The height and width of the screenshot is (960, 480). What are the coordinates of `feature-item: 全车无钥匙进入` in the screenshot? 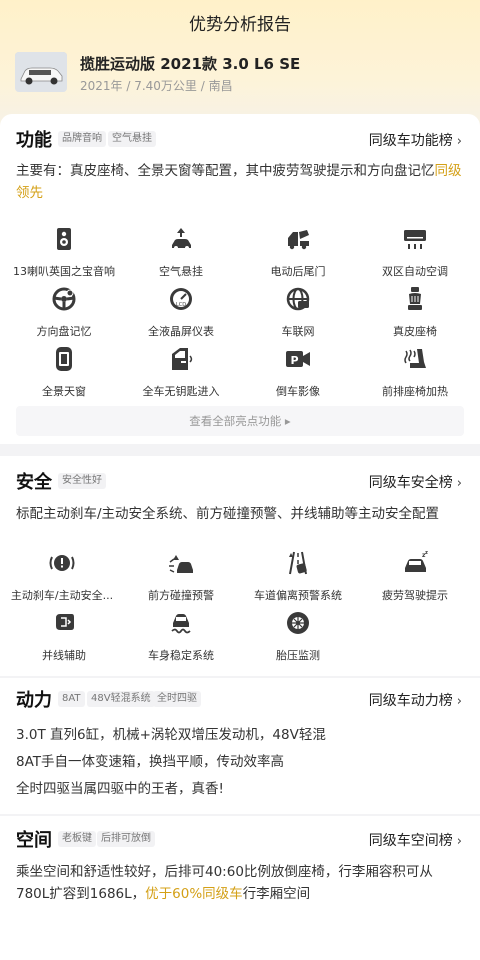 It's located at (181, 372).